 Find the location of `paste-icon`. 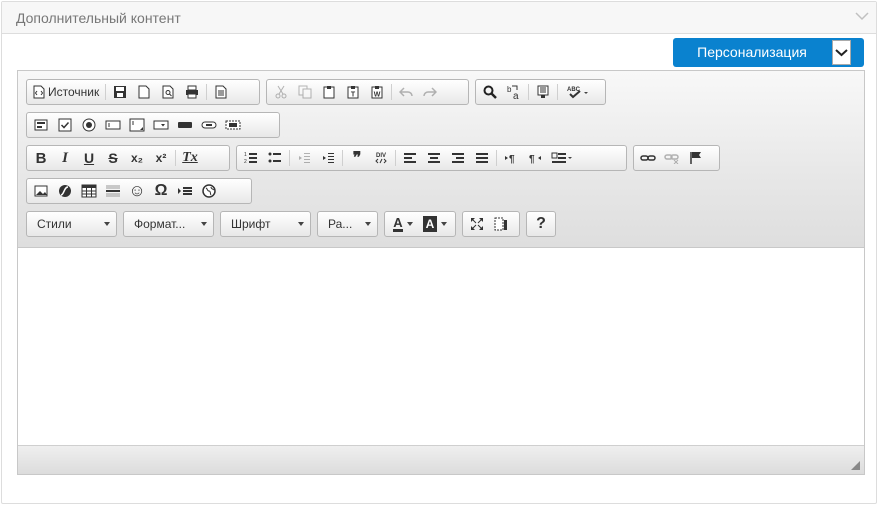

paste-icon is located at coordinates (329, 92).